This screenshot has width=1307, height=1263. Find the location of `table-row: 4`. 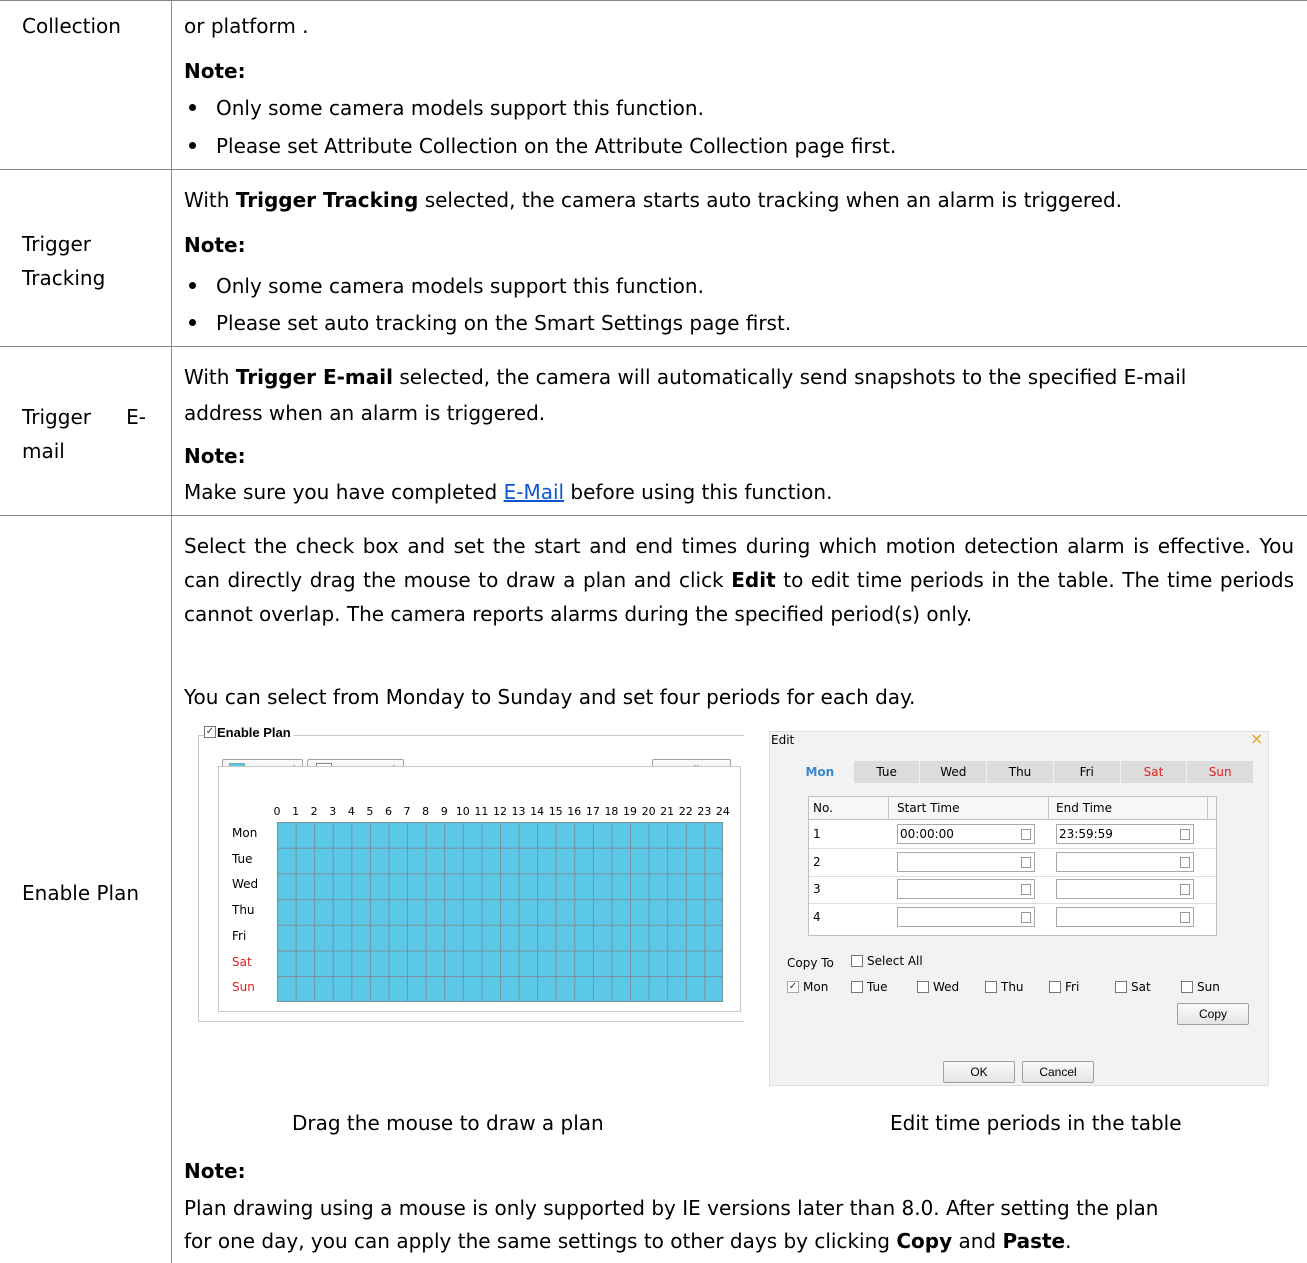

table-row: 4 is located at coordinates (1012, 917).